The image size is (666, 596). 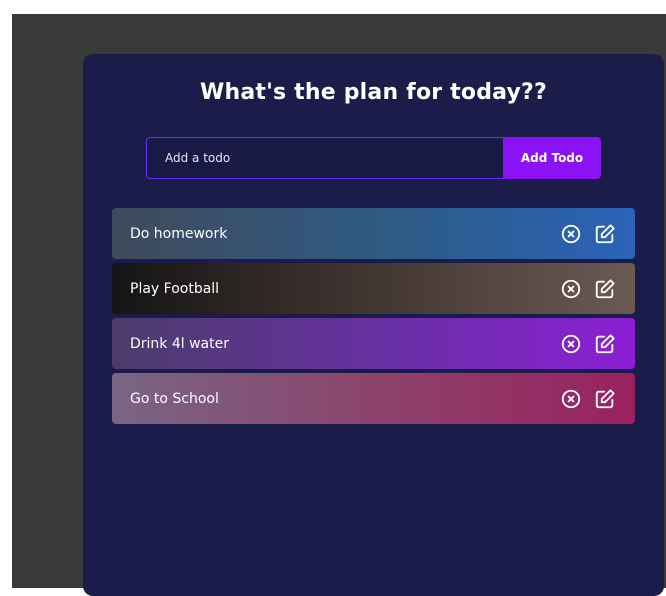 I want to click on todo-item-text: Go to School, so click(x=174, y=398).